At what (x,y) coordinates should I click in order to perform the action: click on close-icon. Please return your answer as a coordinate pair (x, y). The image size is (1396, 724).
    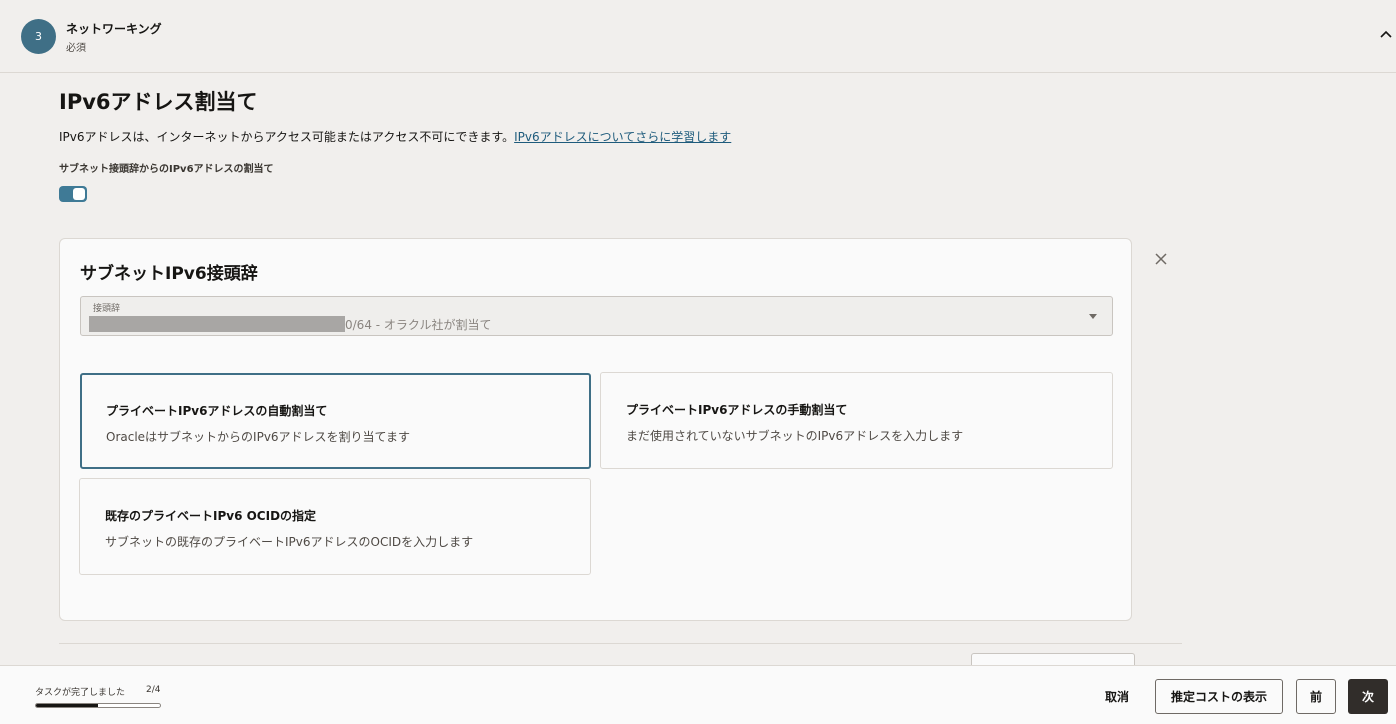
    Looking at the image, I should click on (1161, 259).